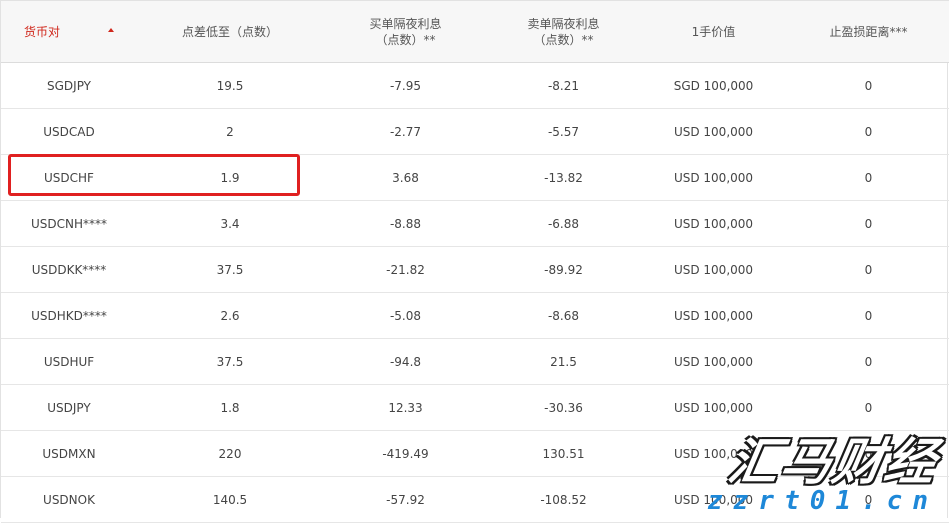  Describe the element at coordinates (405, 223) in the screenshot. I see `cell-buy-swap: -8.88` at that location.